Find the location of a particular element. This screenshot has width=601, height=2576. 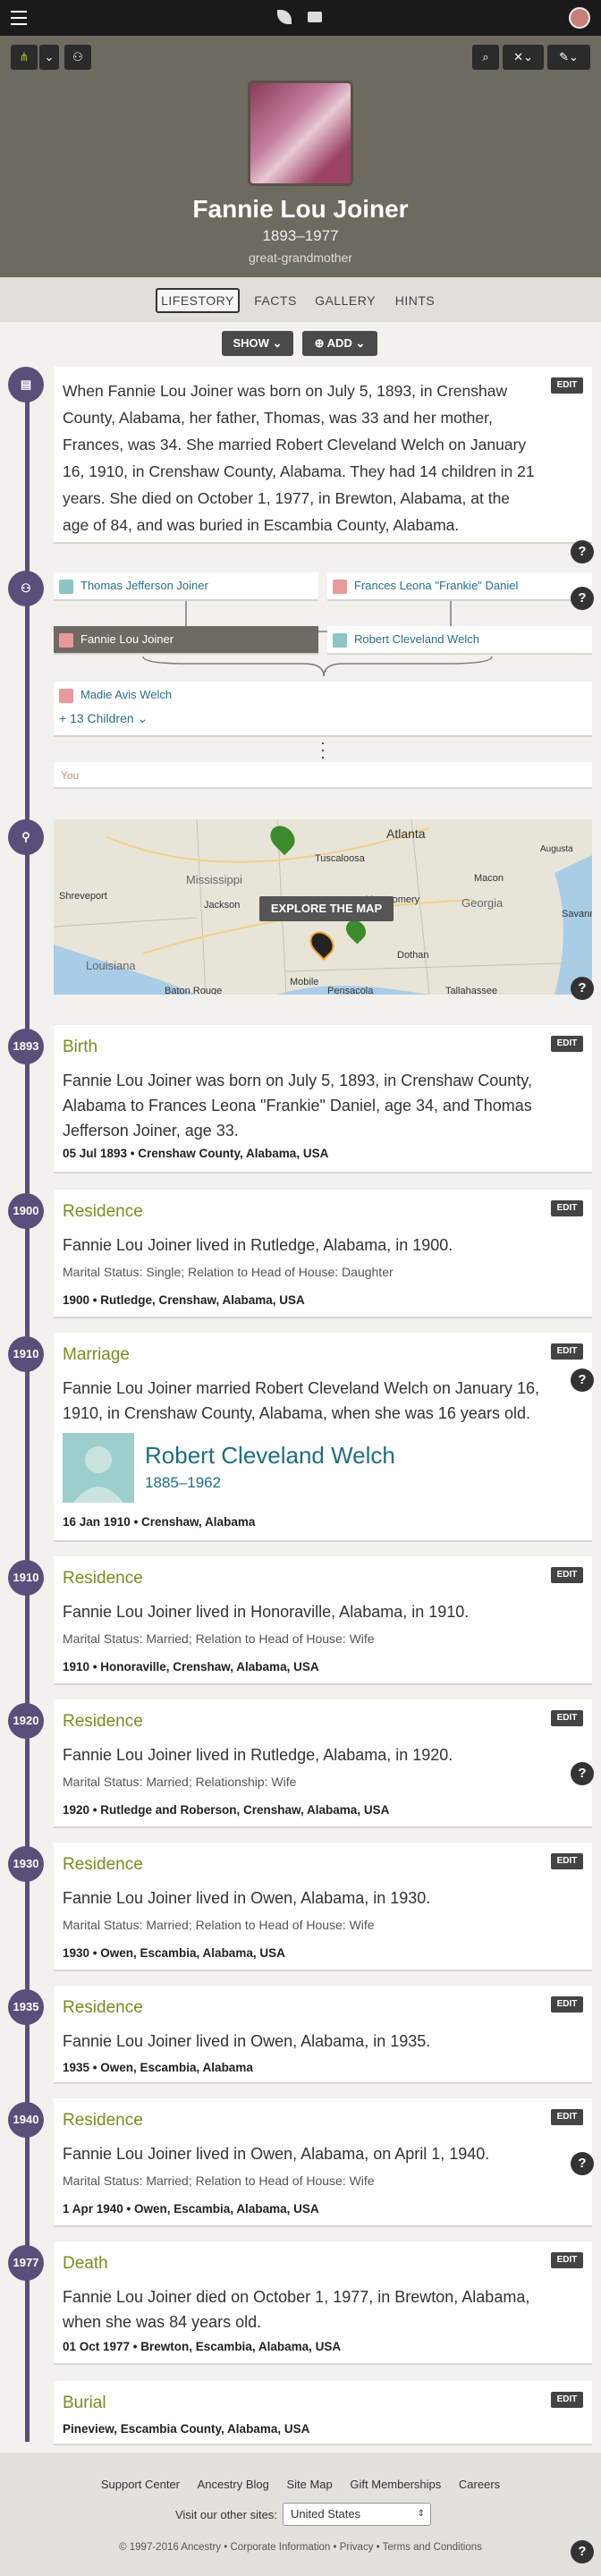

tab-facts: FACTS is located at coordinates (275, 300).